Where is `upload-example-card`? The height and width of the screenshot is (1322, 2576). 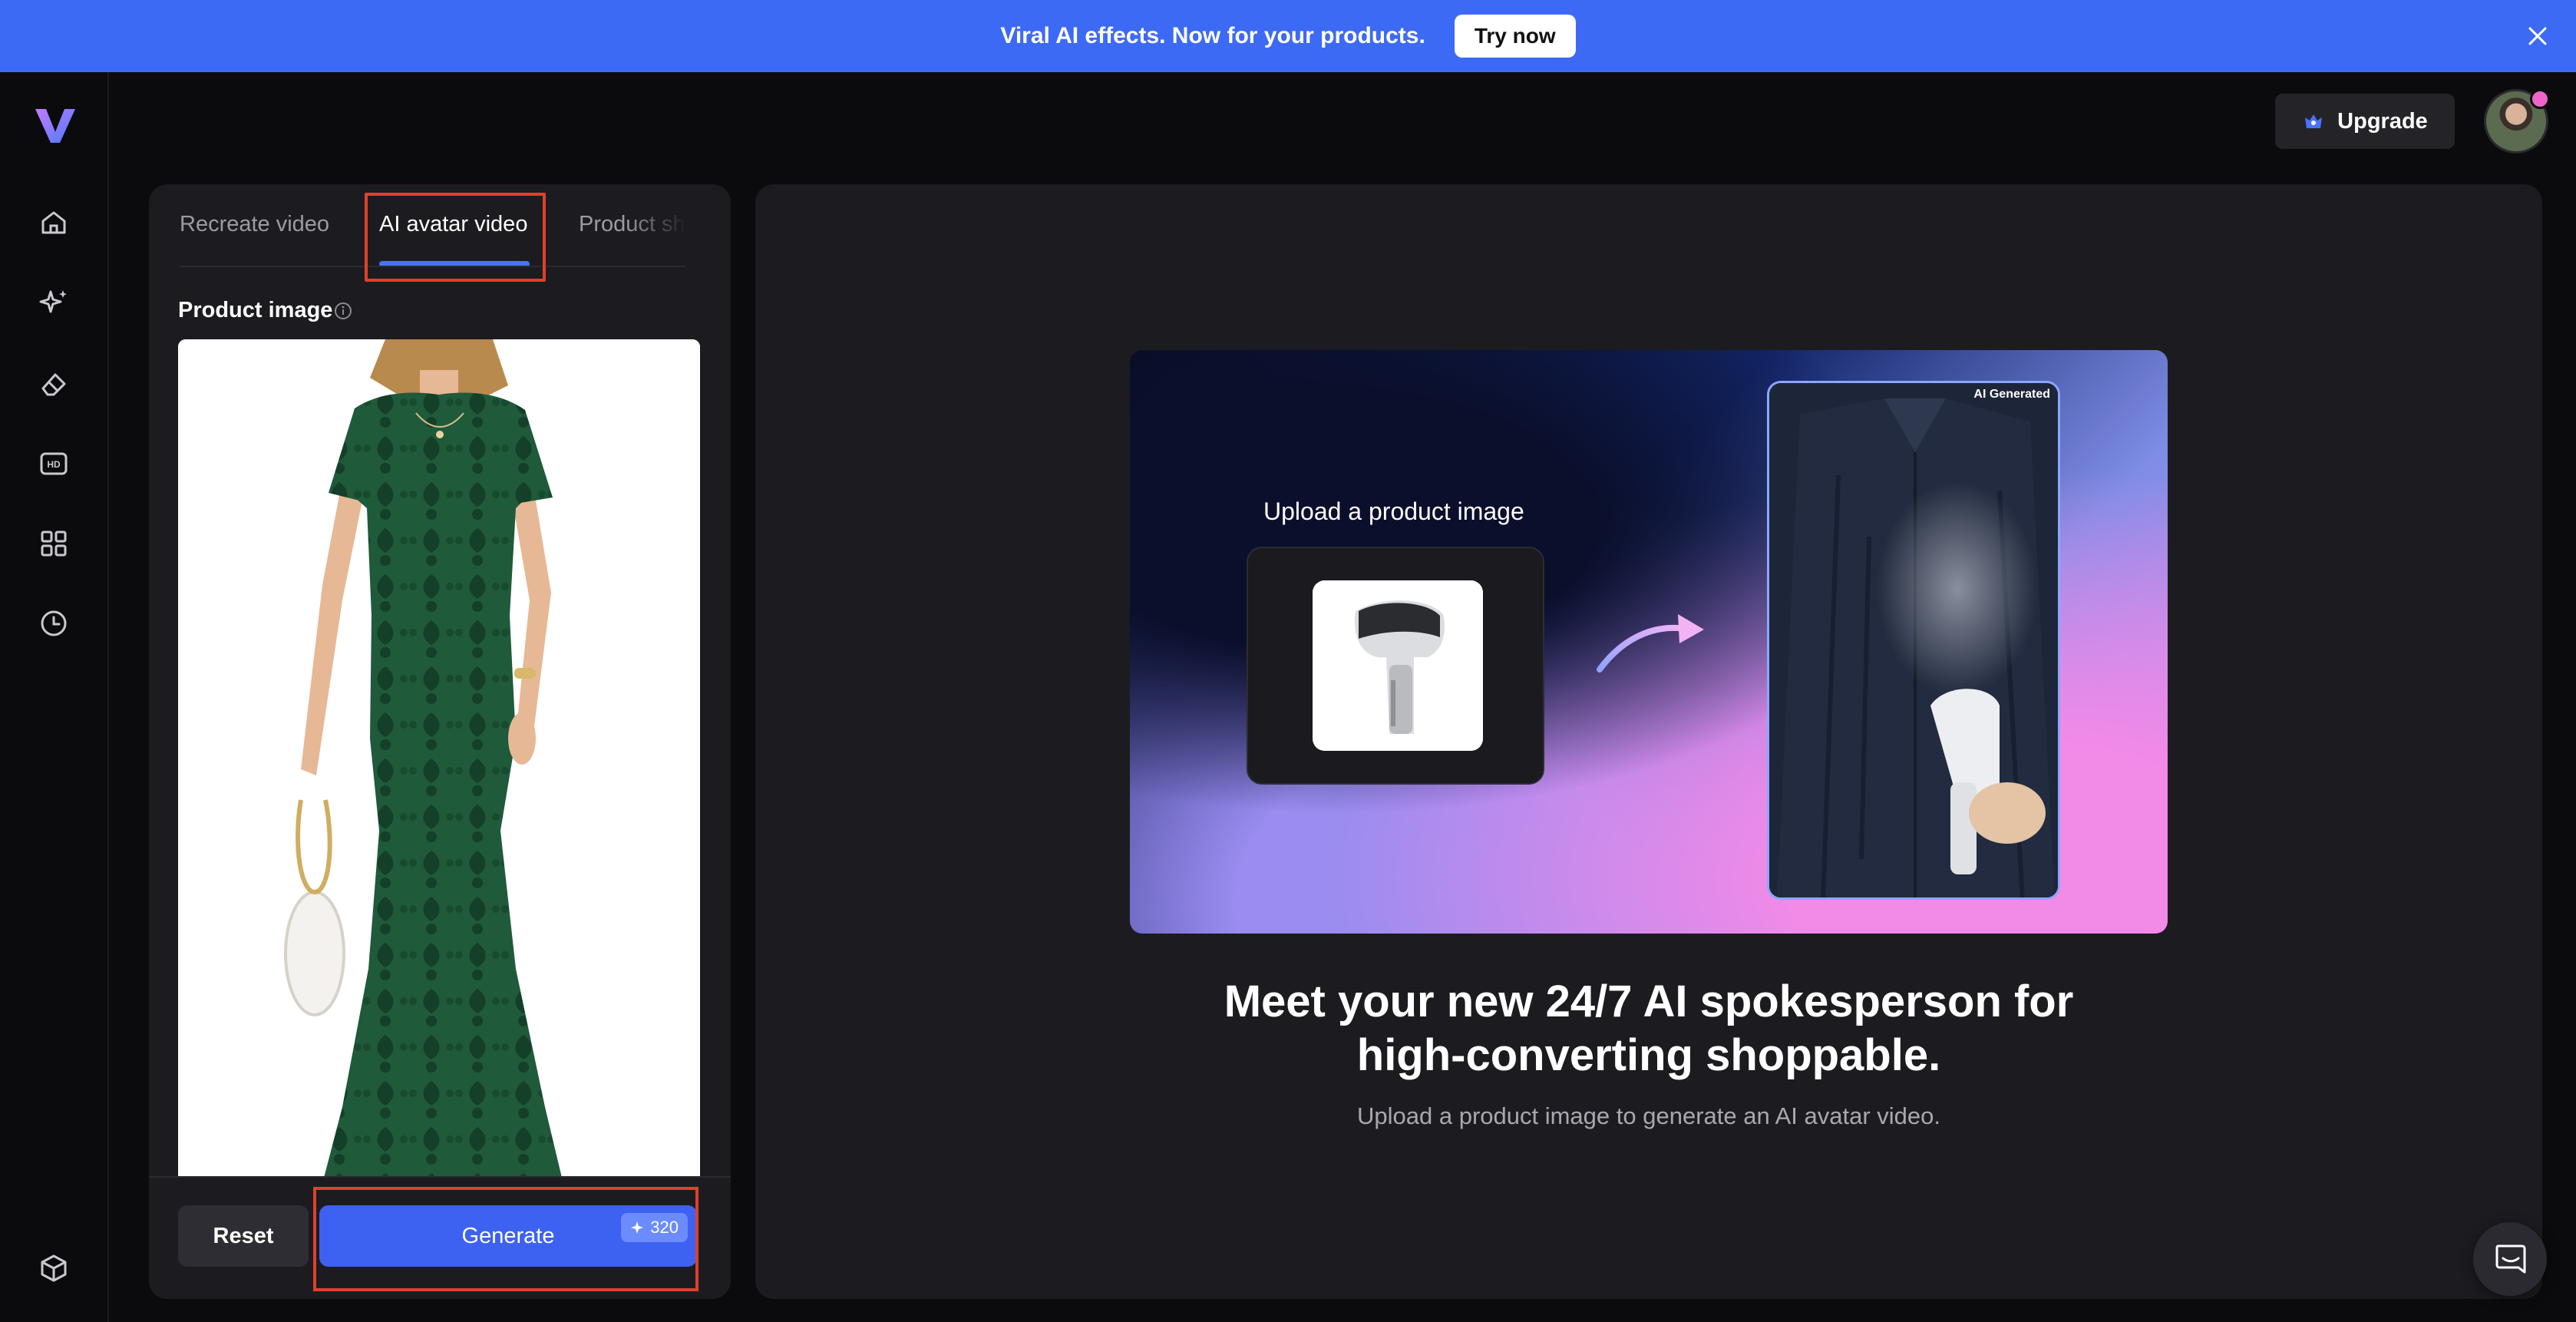 upload-example-card is located at coordinates (1395, 666).